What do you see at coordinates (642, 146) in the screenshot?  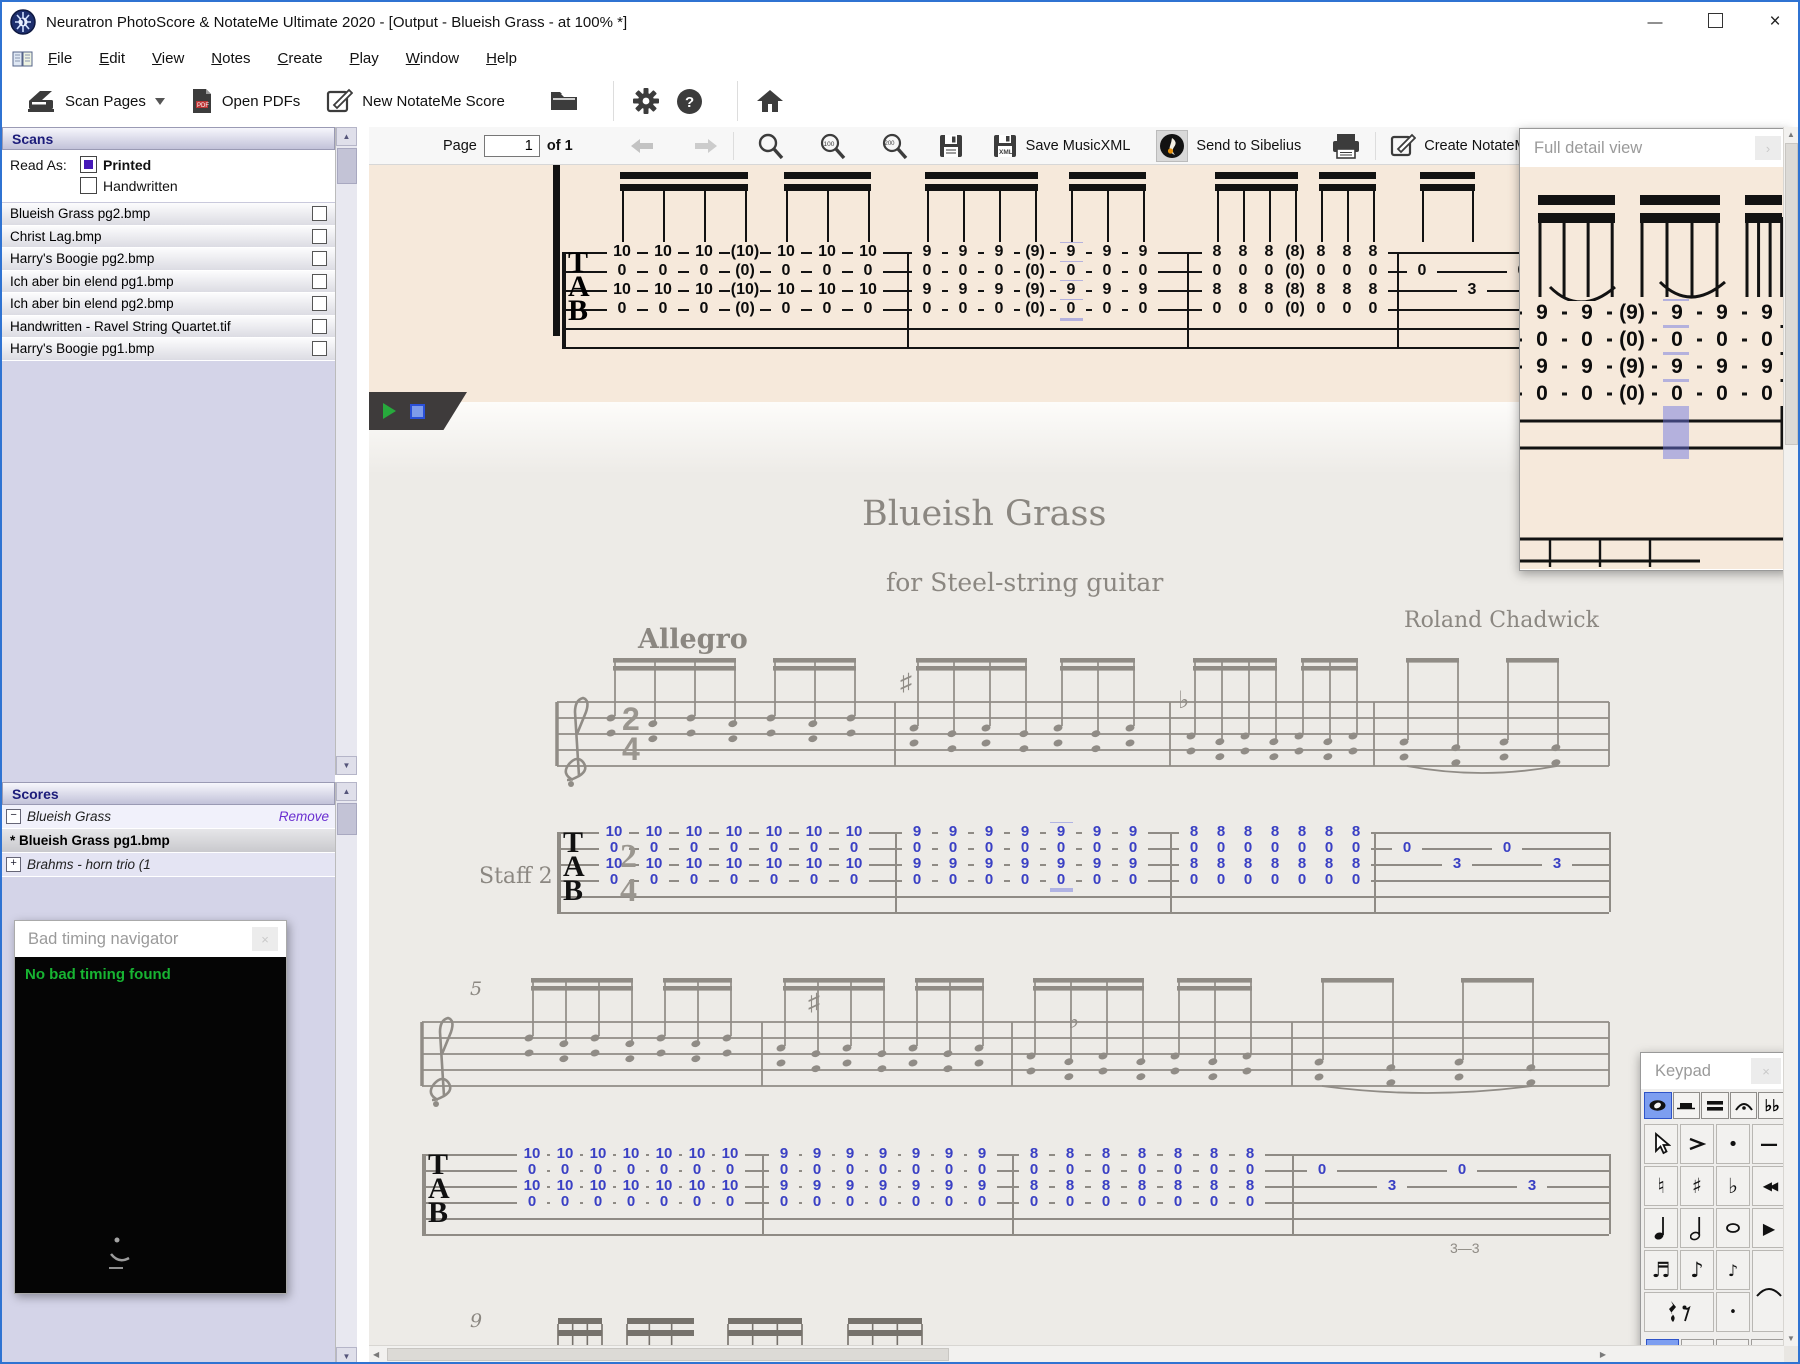 I see `previous-page-icon` at bounding box center [642, 146].